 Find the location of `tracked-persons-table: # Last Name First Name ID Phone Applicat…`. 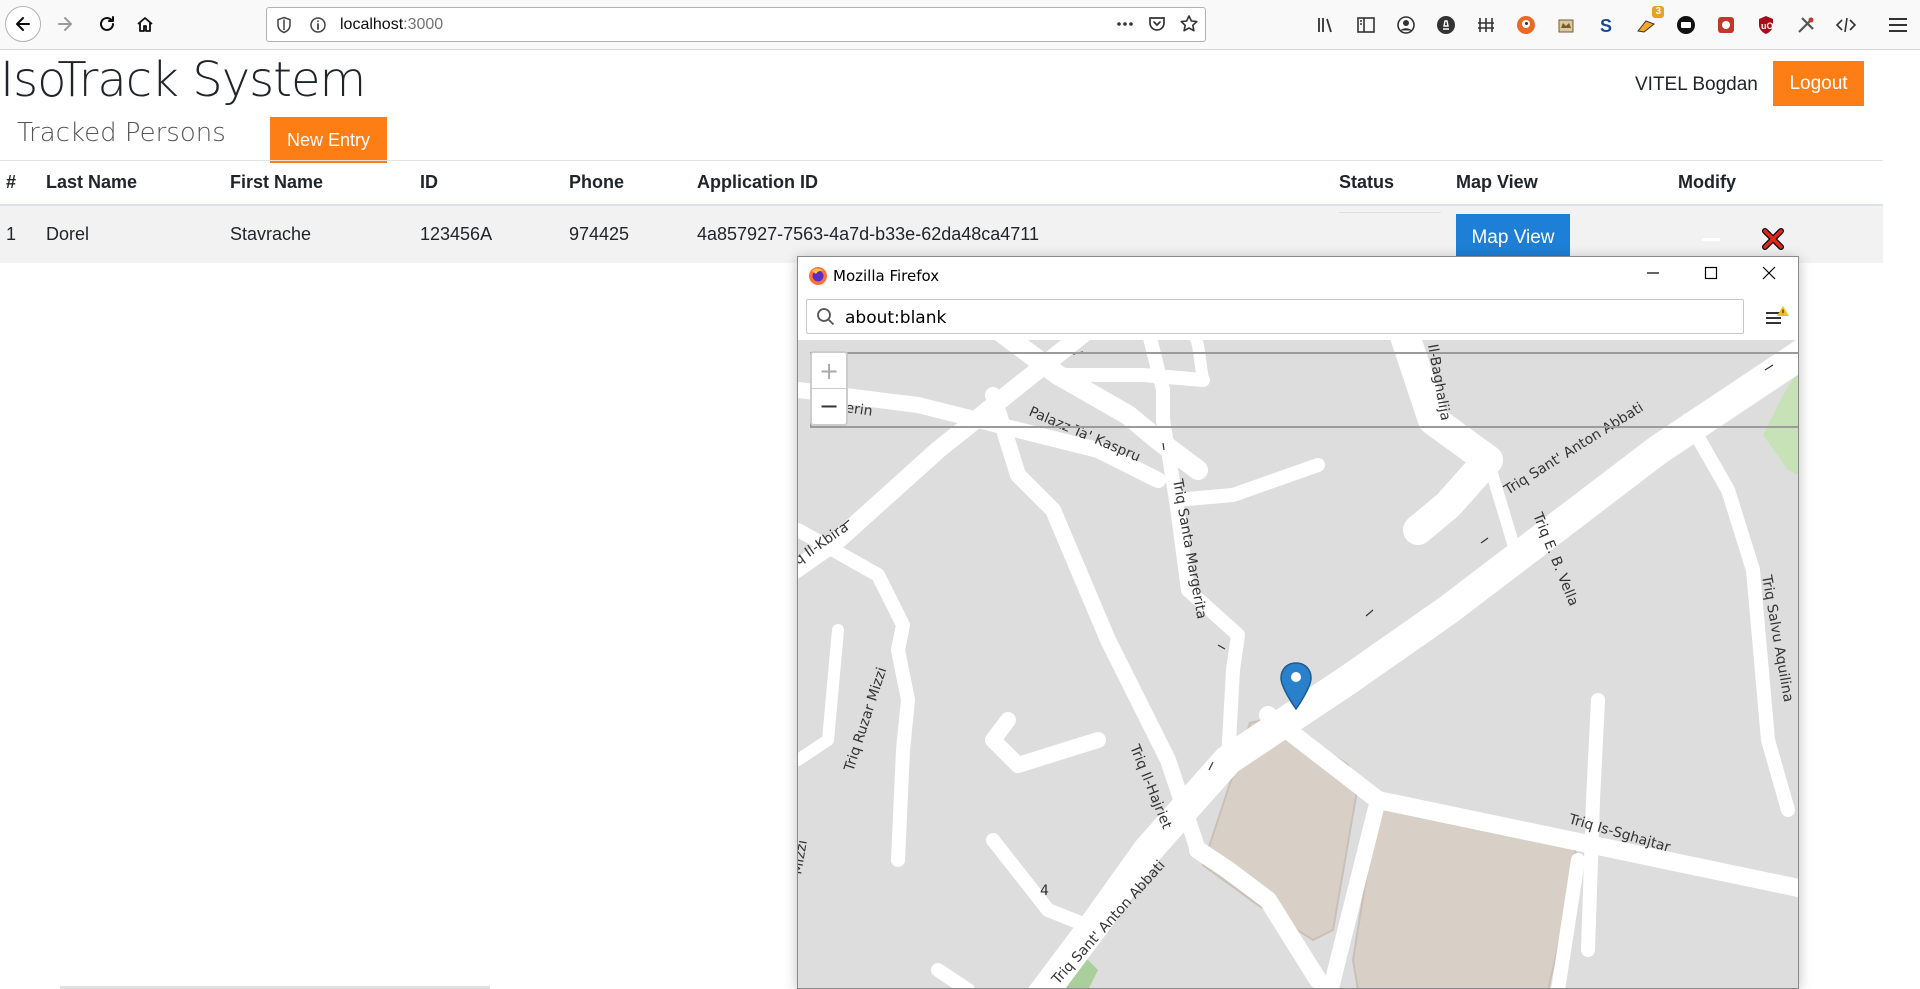

tracked-persons-table: # Last Name First Name ID Phone Applicat… is located at coordinates (941, 211).